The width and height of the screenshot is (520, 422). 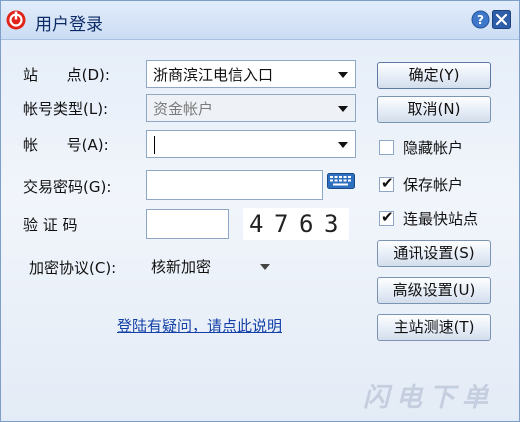 What do you see at coordinates (251, 108) in the screenshot?
I see `account-type-select: 资金帐户` at bounding box center [251, 108].